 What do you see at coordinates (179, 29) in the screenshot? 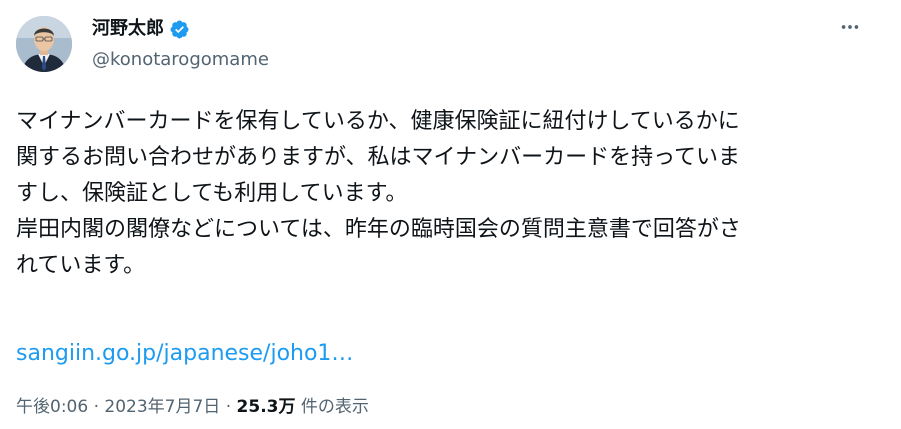
I see `verified-badge-icon` at bounding box center [179, 29].